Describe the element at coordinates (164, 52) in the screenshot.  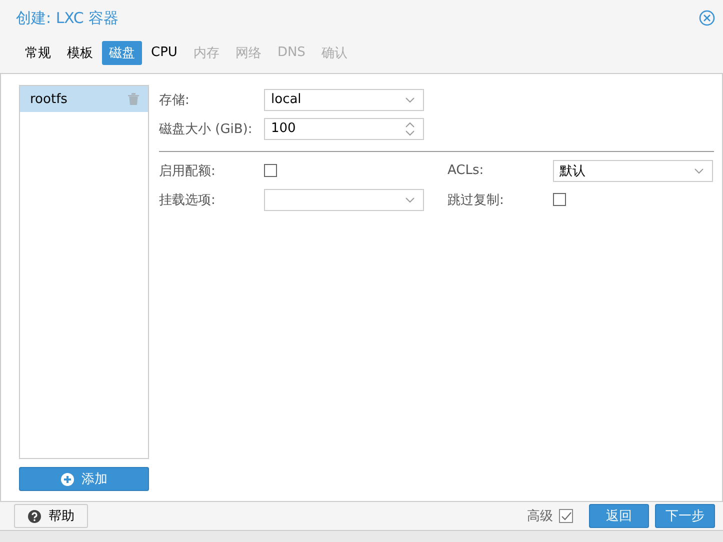
I see `tab: CPU` at that location.